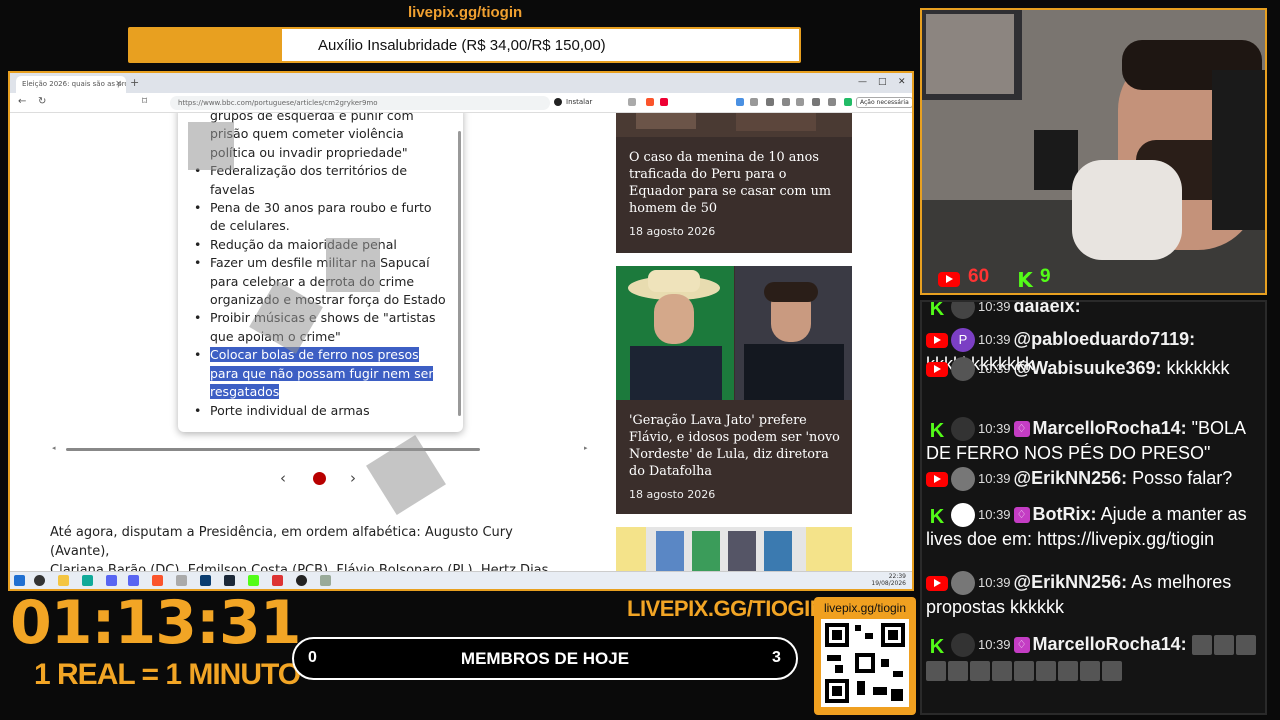 The height and width of the screenshot is (720, 1280). Describe the element at coordinates (275, 336) in the screenshot. I see `proposal-line: que apoiam o crime"` at that location.